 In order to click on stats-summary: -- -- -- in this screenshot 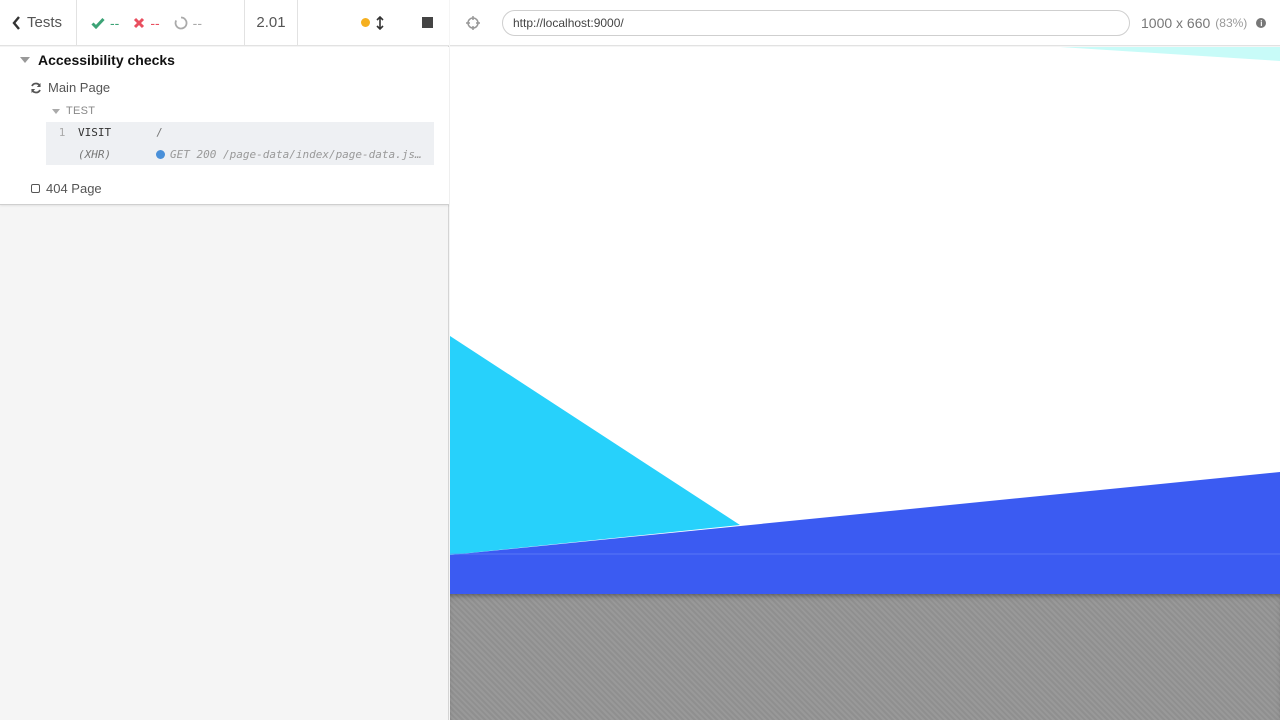, I will do `click(161, 22)`.